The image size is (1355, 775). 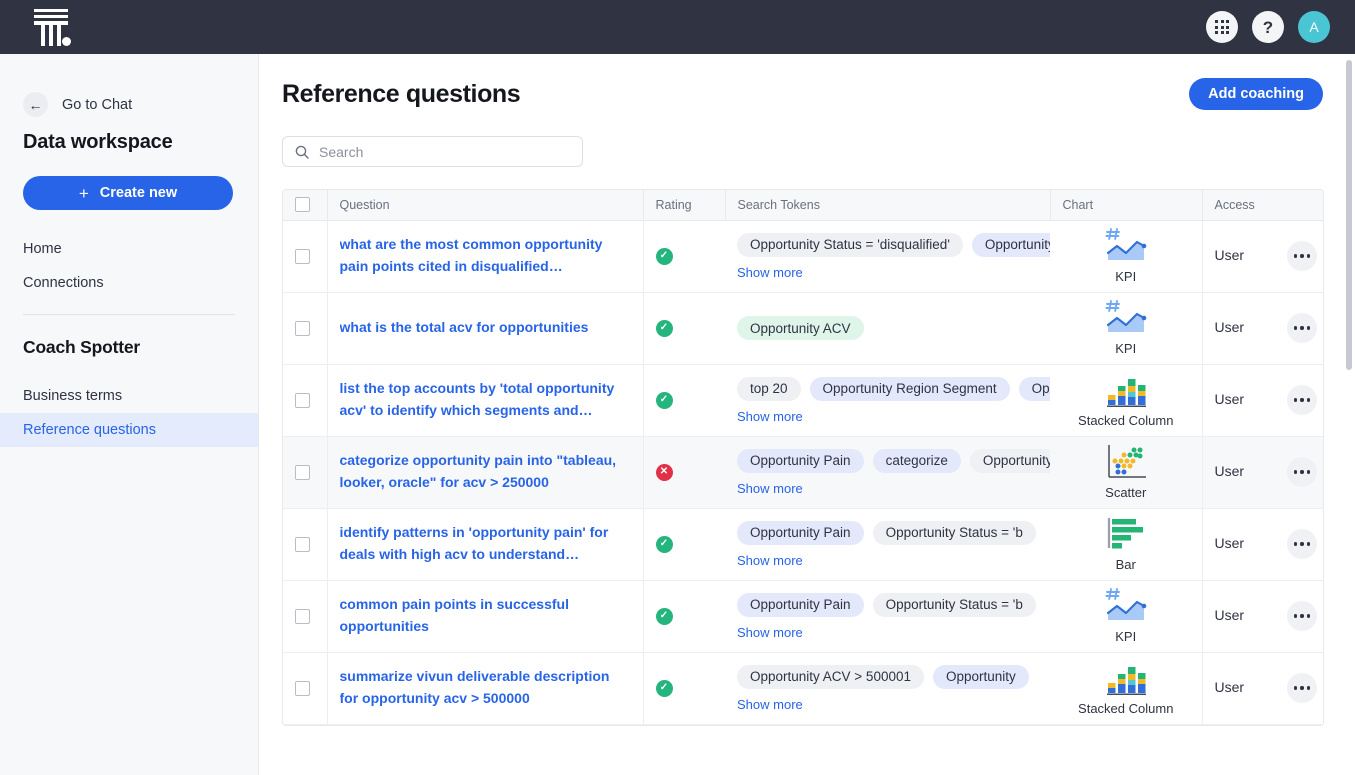 I want to click on kpi-icon, so click(x=1126, y=605).